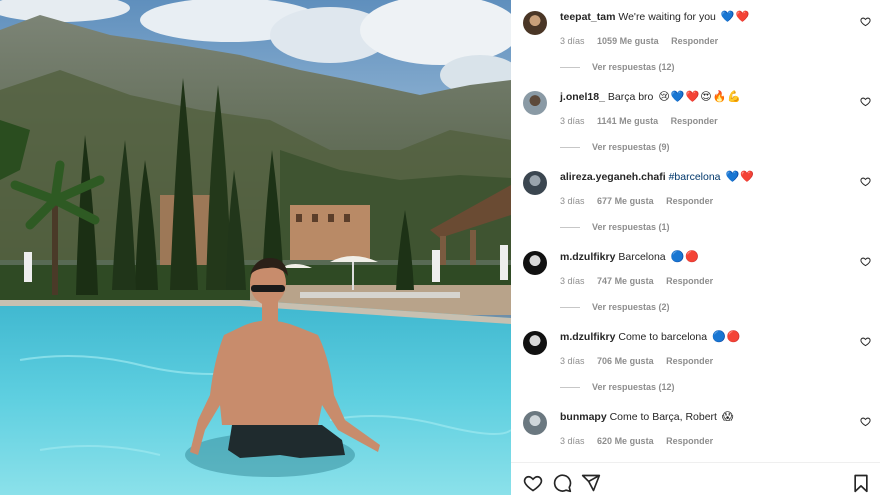 The height and width of the screenshot is (495, 880). What do you see at coordinates (628, 41) in the screenshot?
I see `comment-likes: 1059 Me gusta` at bounding box center [628, 41].